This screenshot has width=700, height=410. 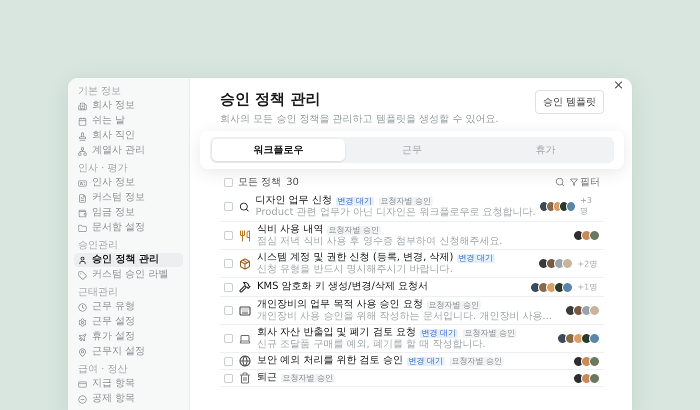 I want to click on sidebar-item: 인사 정보, so click(x=128, y=183).